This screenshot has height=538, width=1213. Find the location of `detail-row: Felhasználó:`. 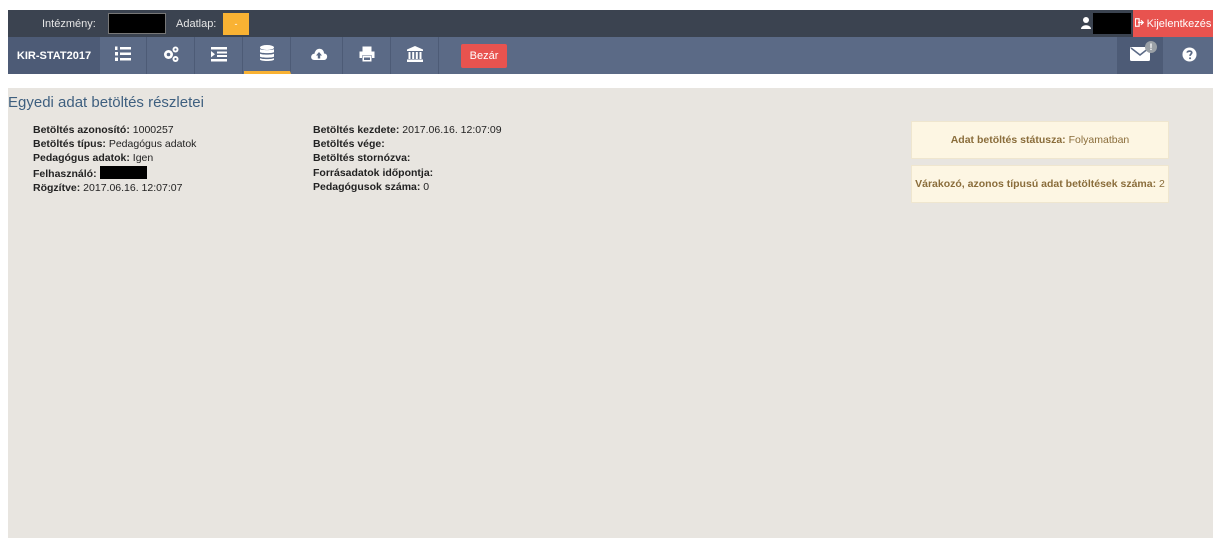

detail-row: Felhasználó: is located at coordinates (114, 173).